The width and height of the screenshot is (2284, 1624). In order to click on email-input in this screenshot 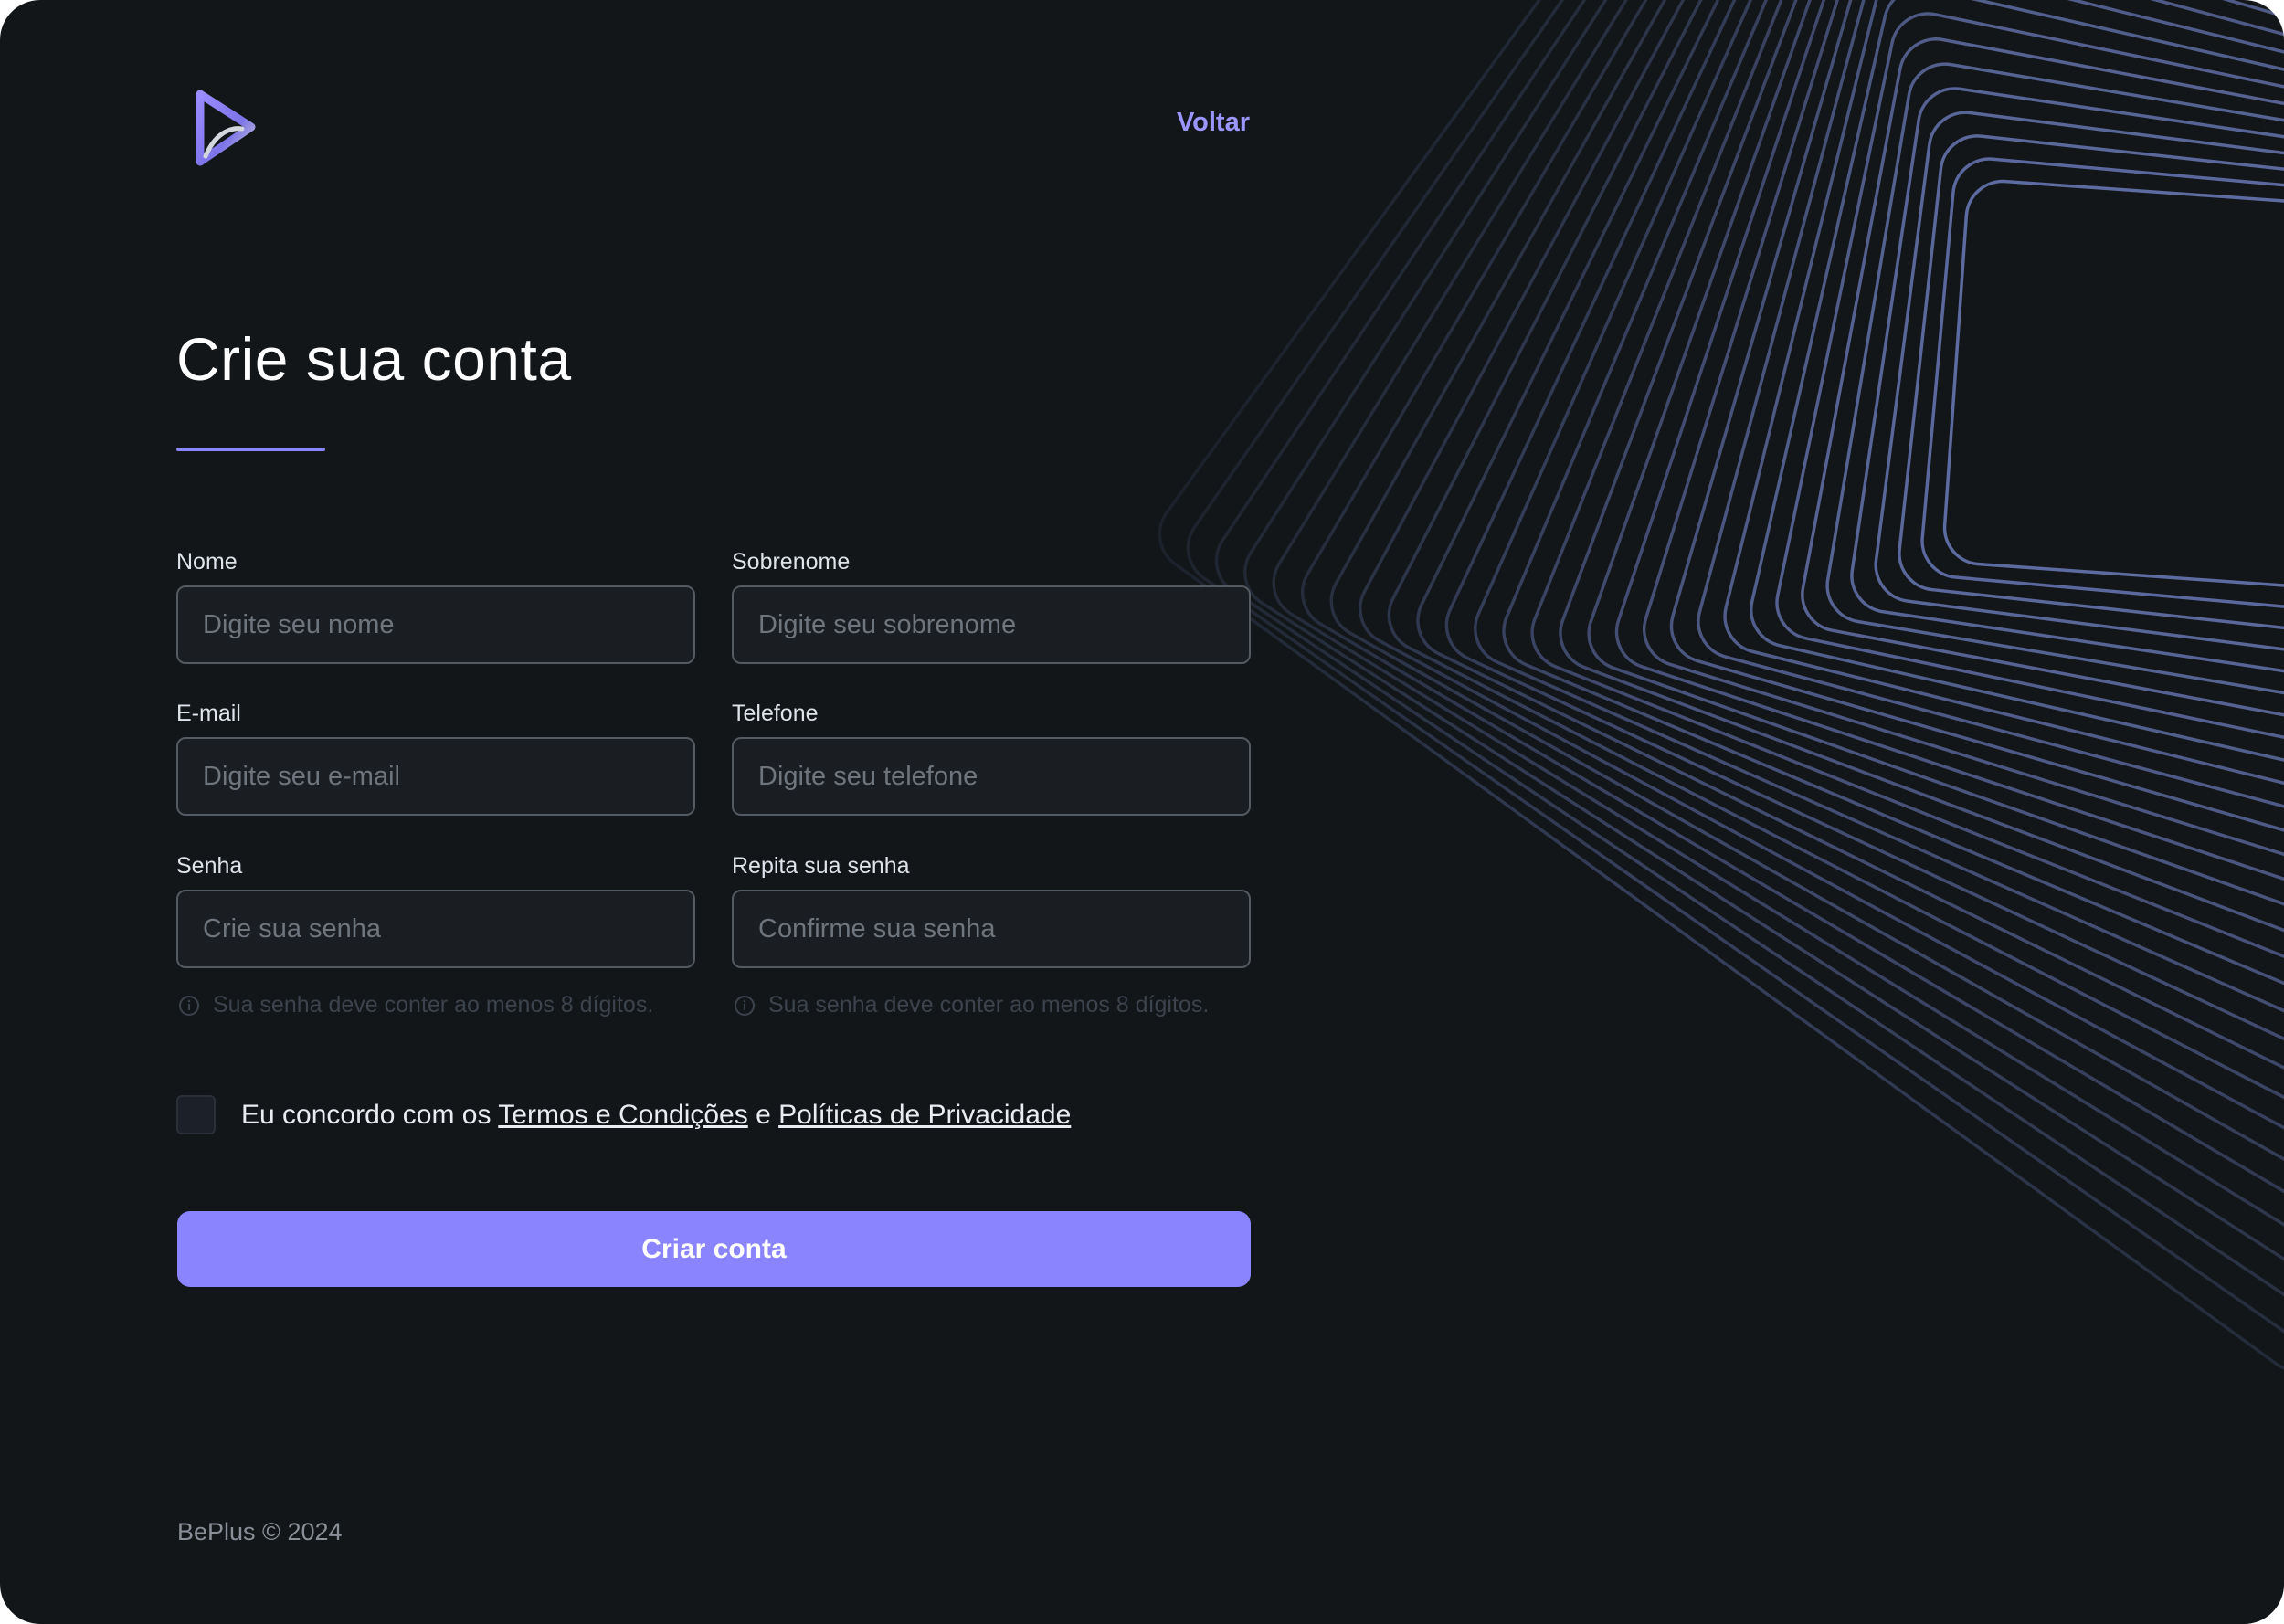, I will do `click(435, 777)`.